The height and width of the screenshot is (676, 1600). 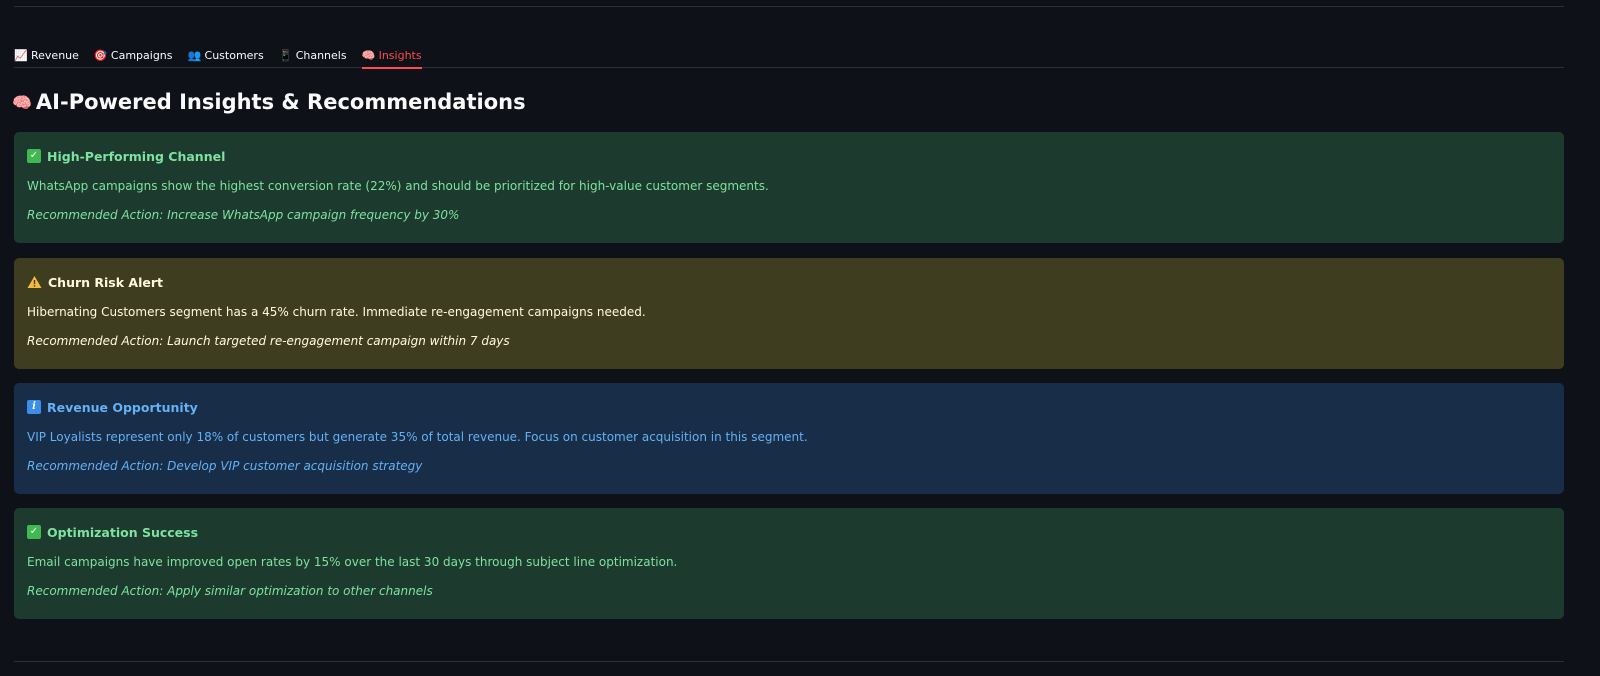 I want to click on card-header: Churn Risk Alert, so click(x=789, y=282).